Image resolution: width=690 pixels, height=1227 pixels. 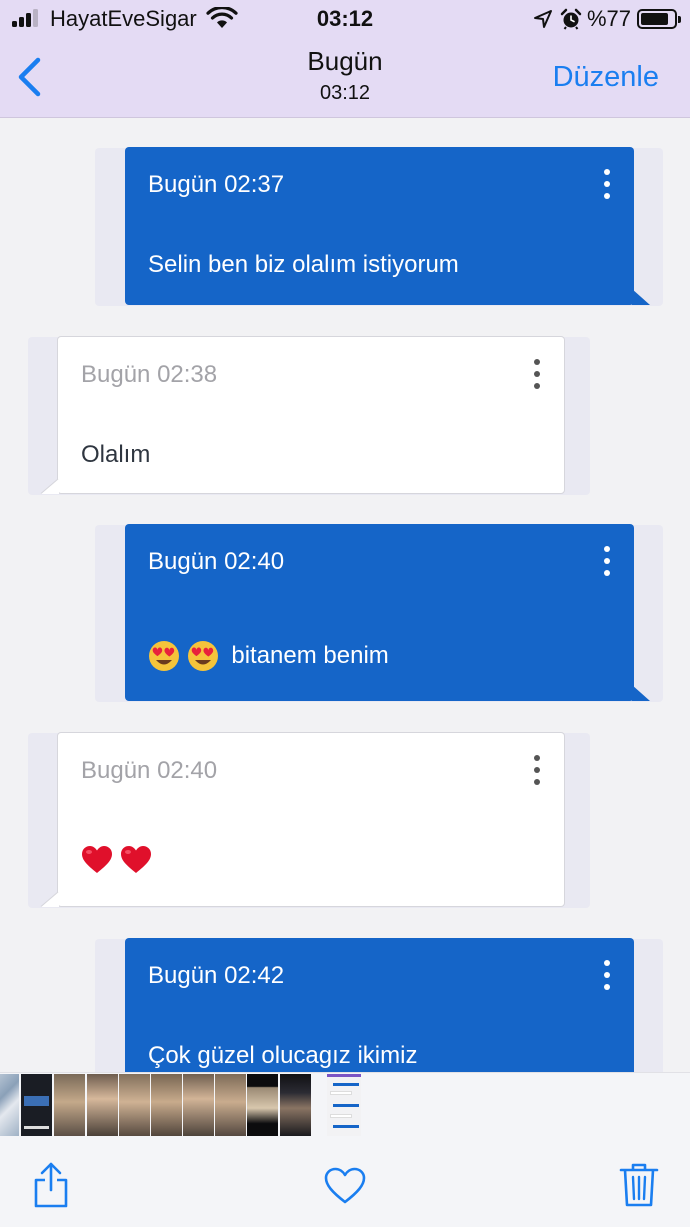 What do you see at coordinates (311, 819) in the screenshot?
I see `message-bubble-received: Bugün 02:40` at bounding box center [311, 819].